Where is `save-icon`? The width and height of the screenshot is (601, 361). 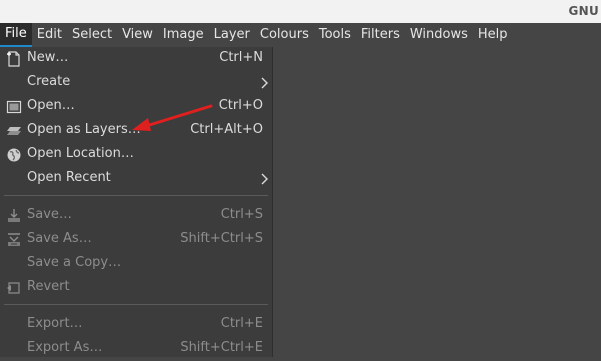
save-icon is located at coordinates (14, 216).